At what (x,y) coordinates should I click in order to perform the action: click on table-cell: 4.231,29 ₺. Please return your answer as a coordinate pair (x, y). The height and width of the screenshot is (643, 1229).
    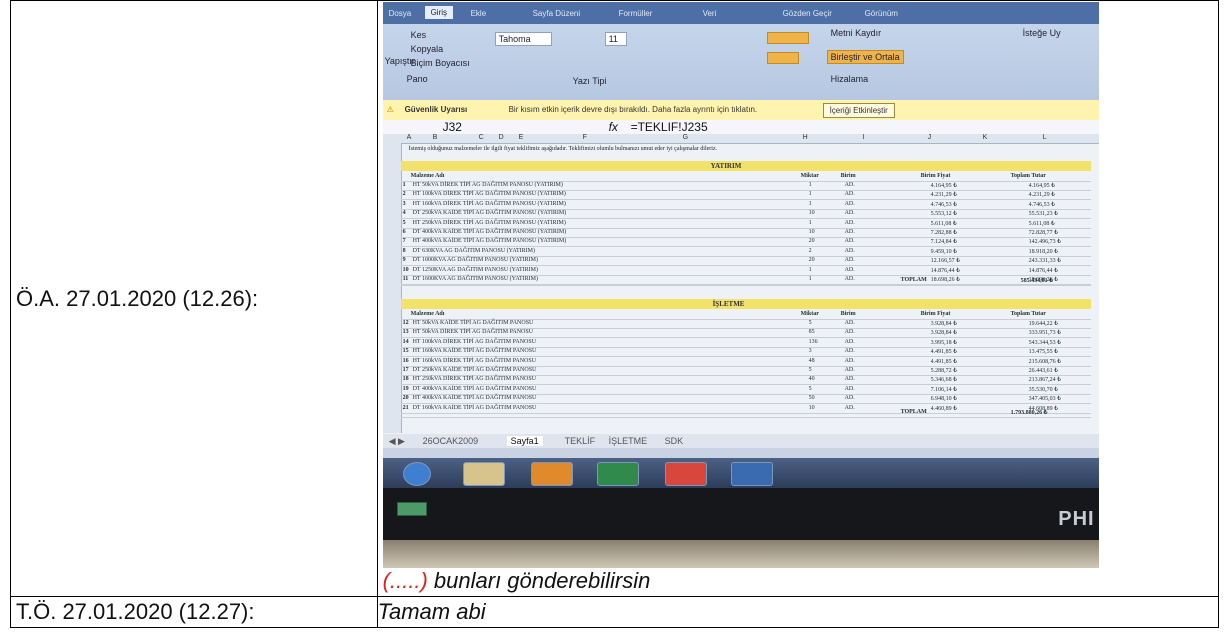
    Looking at the image, I should click on (1041, 195).